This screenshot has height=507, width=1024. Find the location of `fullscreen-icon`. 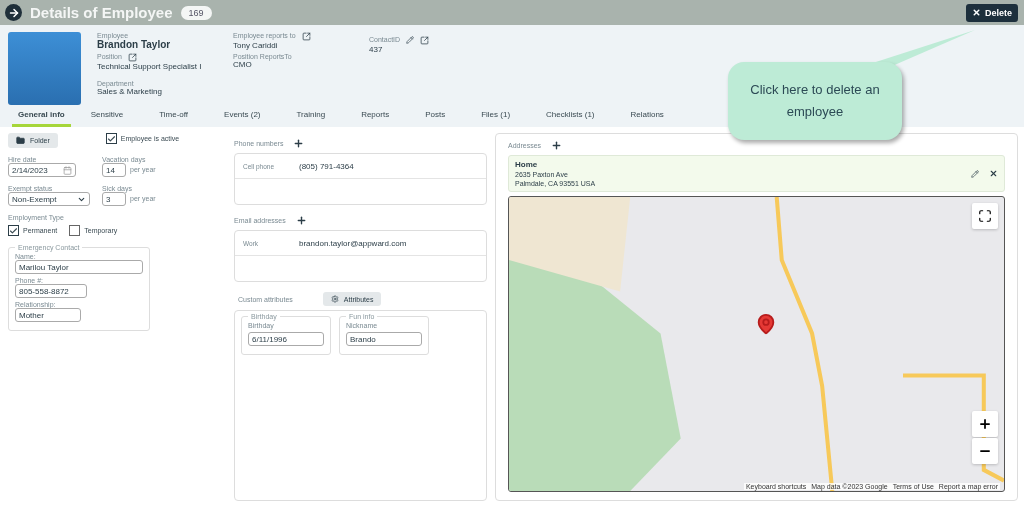

fullscreen-icon is located at coordinates (985, 216).